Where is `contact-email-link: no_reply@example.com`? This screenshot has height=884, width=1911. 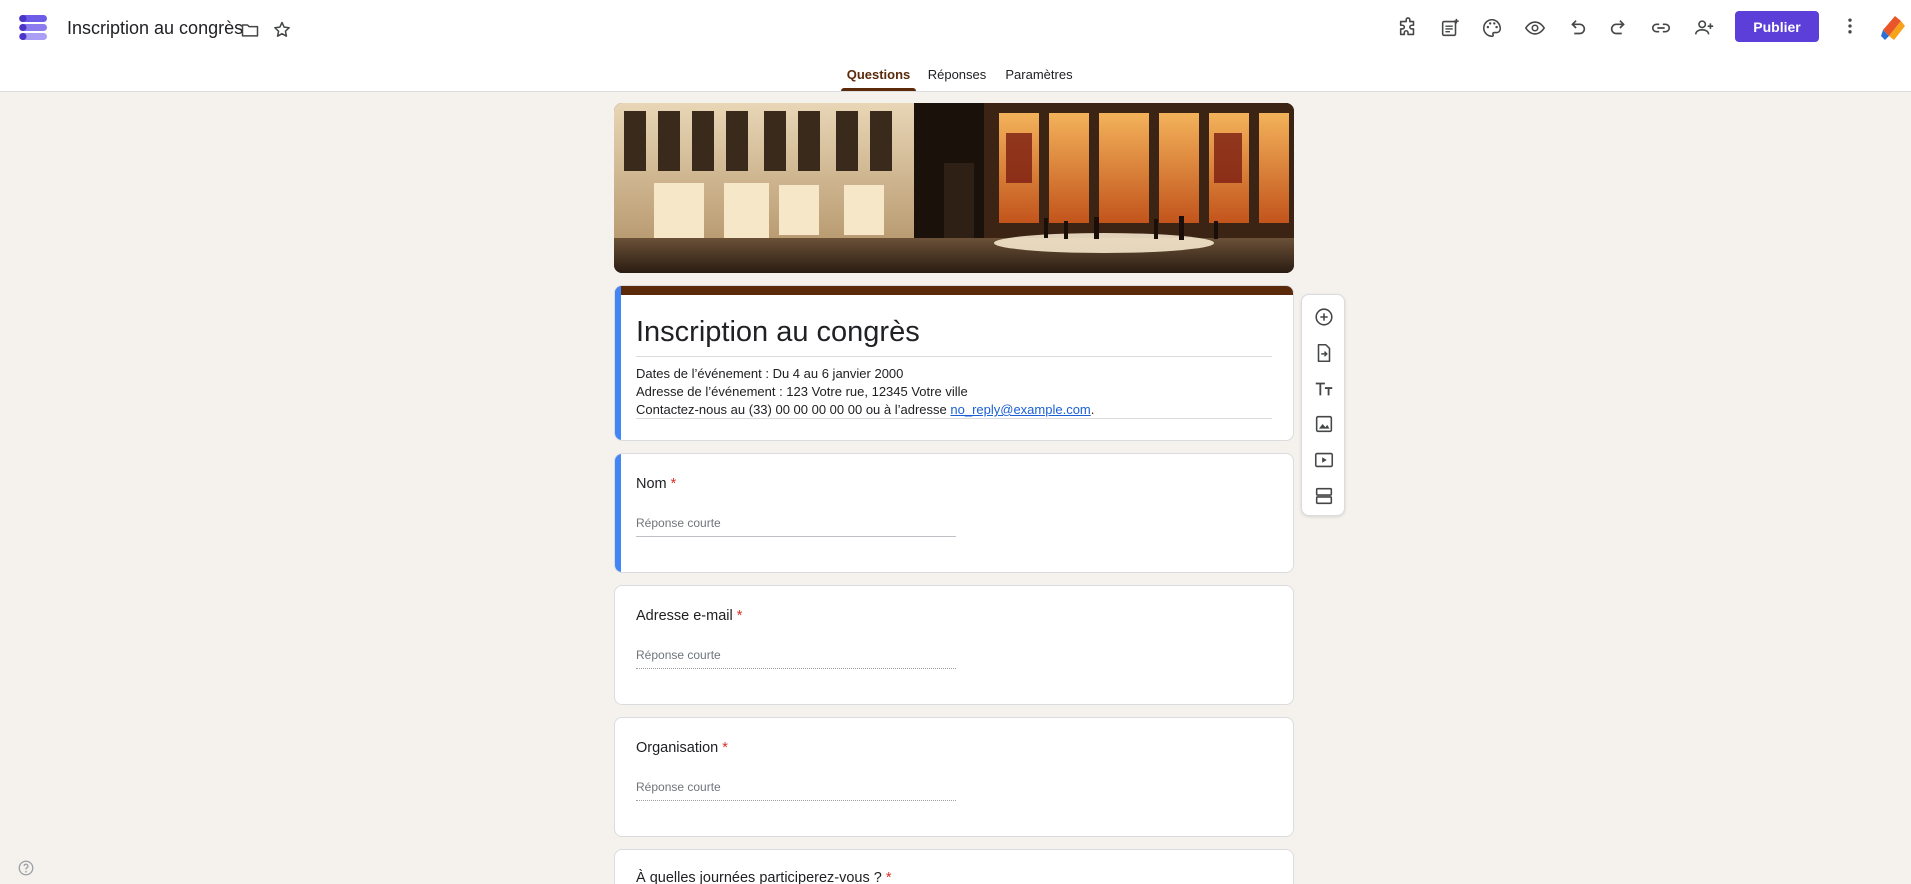 contact-email-link: no_reply@example.com is located at coordinates (1020, 409).